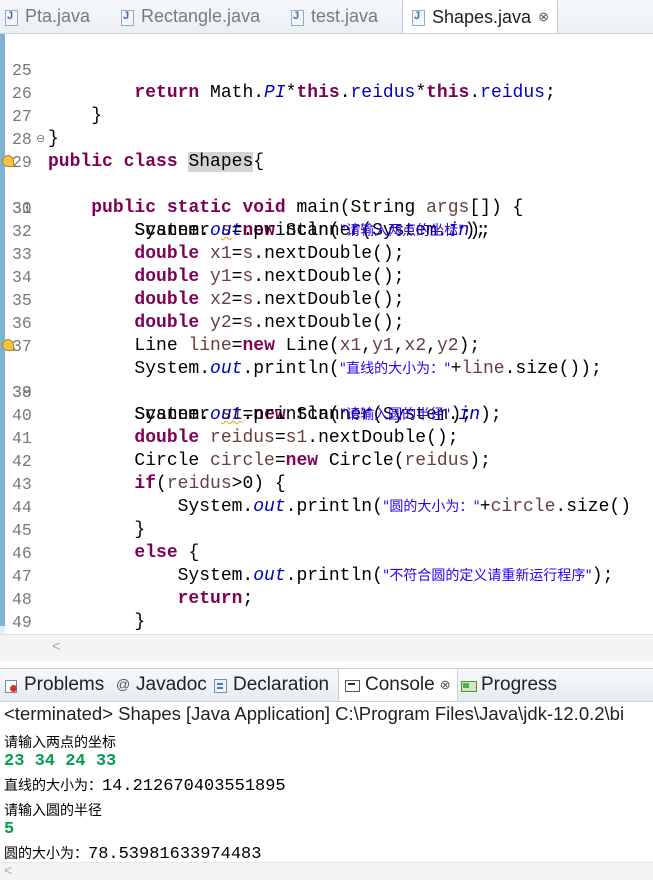 This screenshot has height=880, width=653. What do you see at coordinates (194, 786) in the screenshot?
I see `output-value: 14.212670403551895` at bounding box center [194, 786].